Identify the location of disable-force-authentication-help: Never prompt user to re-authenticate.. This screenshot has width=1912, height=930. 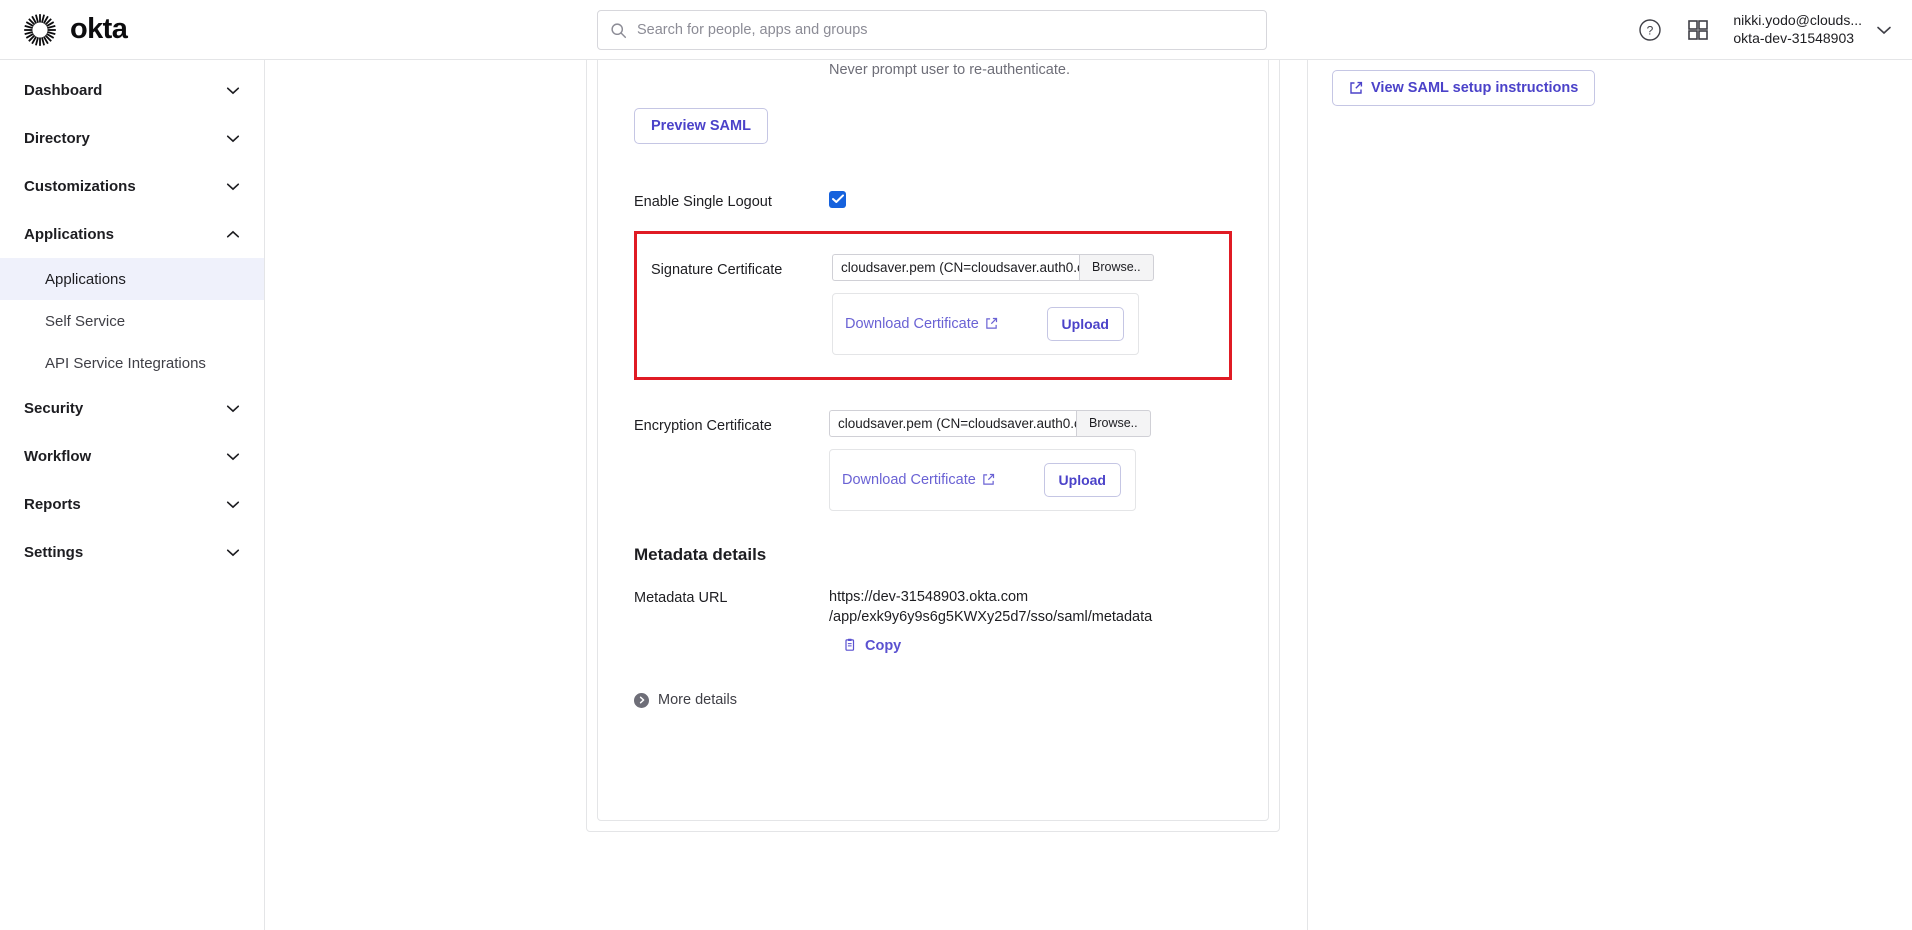
(949, 69).